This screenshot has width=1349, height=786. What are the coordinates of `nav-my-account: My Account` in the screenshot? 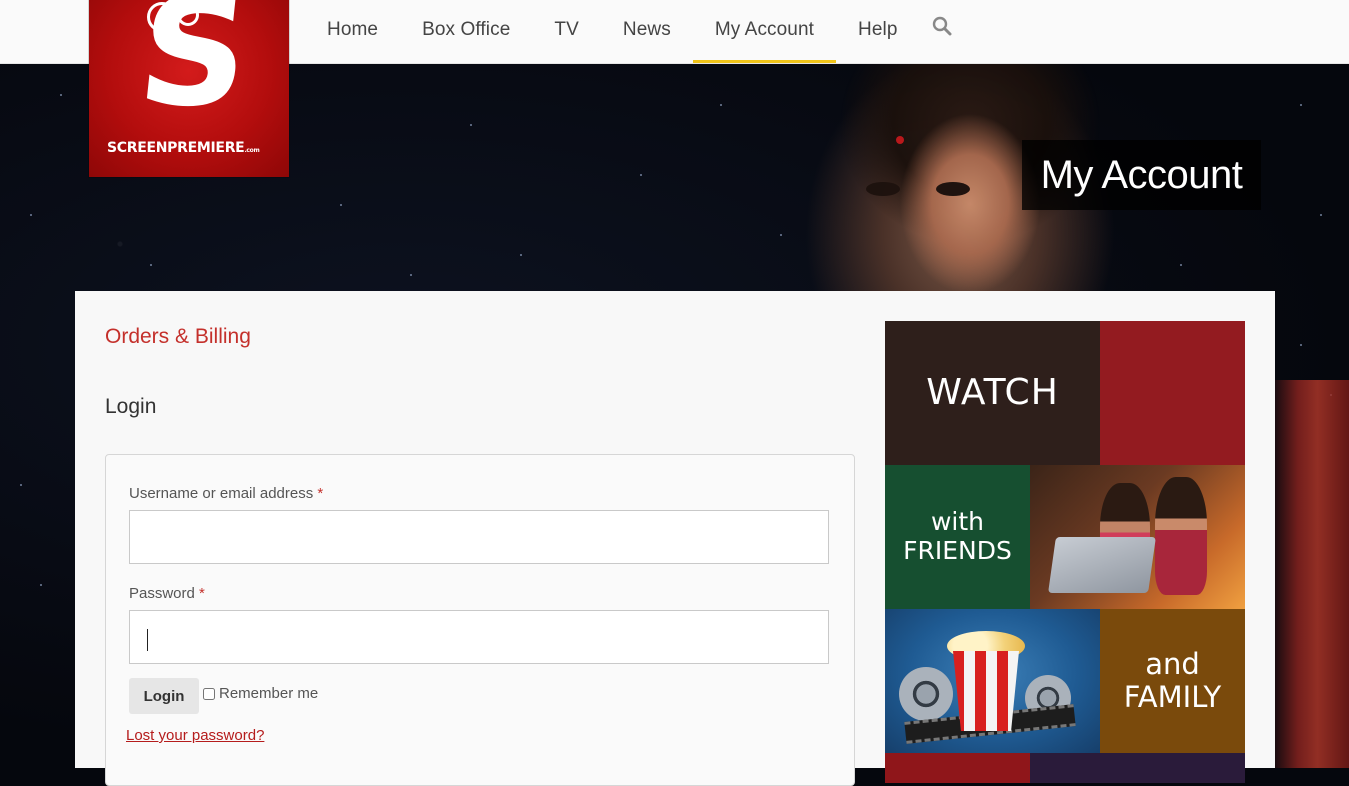 It's located at (764, 31).